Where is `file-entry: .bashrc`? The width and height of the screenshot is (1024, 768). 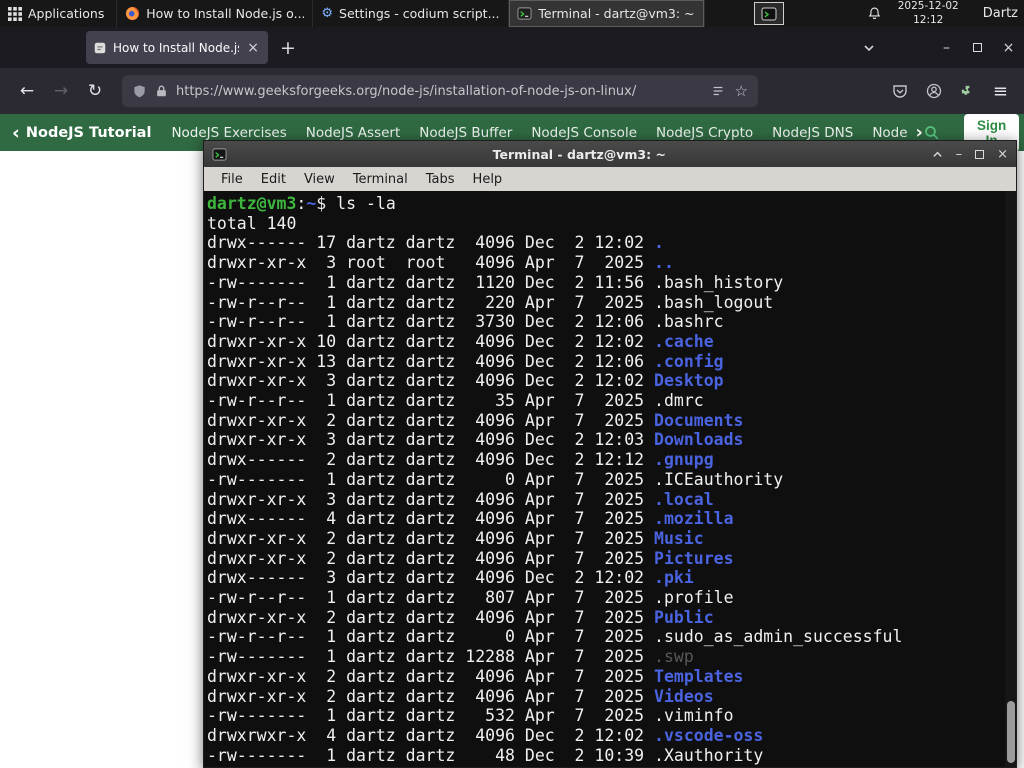 file-entry: .bashrc is located at coordinates (689, 322).